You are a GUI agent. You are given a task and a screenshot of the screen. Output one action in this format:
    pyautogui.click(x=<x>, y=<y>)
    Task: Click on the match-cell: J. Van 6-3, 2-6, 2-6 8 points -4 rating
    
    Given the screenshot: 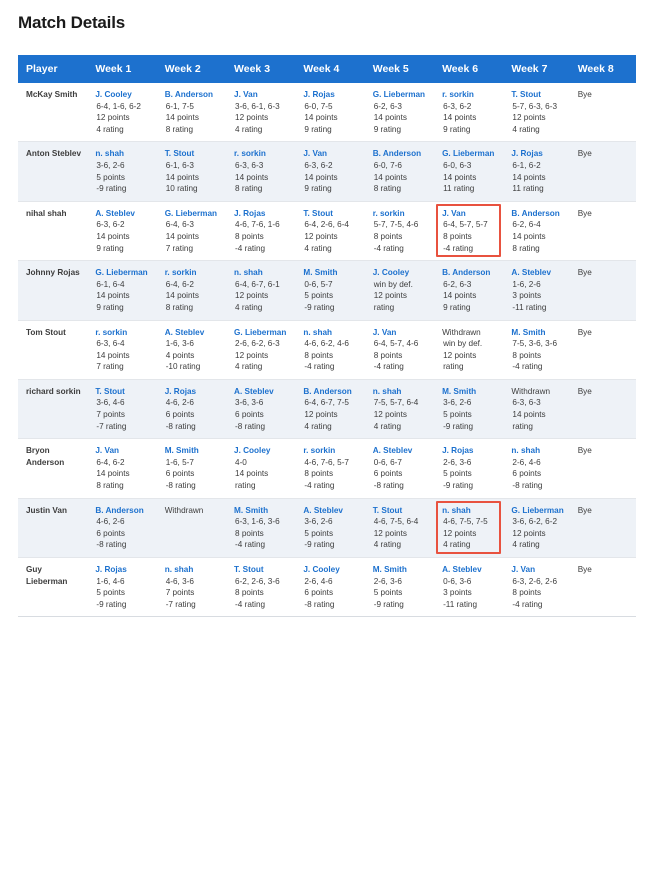 What is the action you would take?
    pyautogui.click(x=536, y=587)
    